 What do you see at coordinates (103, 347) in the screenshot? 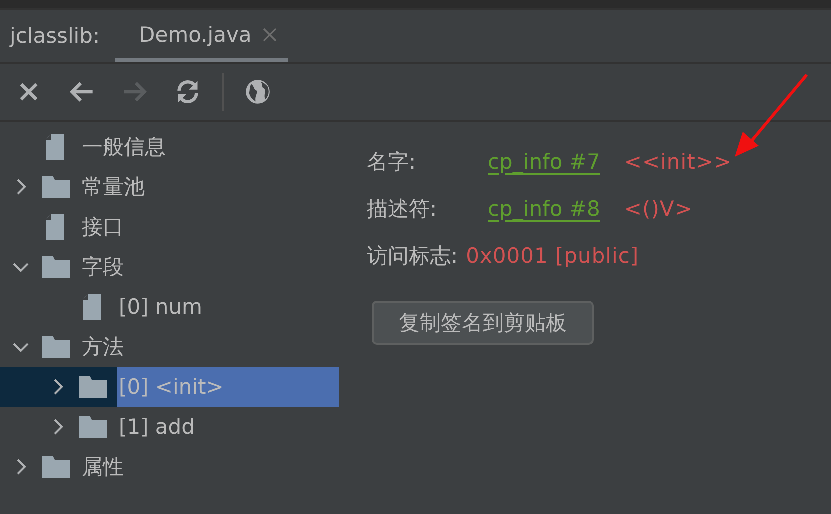
I see `tree-item: 方法` at bounding box center [103, 347].